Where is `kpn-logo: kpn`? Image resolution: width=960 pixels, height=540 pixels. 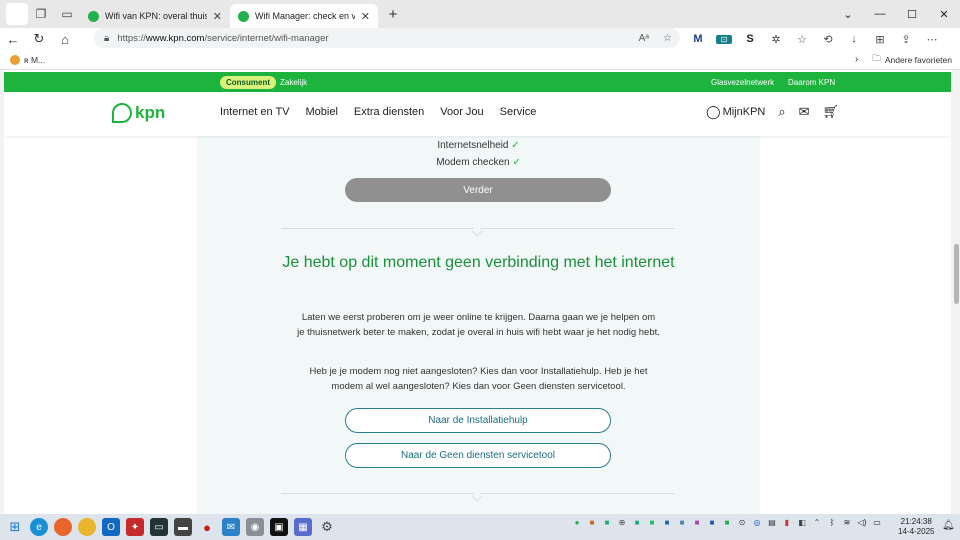
kpn-logo: kpn is located at coordinates (138, 113).